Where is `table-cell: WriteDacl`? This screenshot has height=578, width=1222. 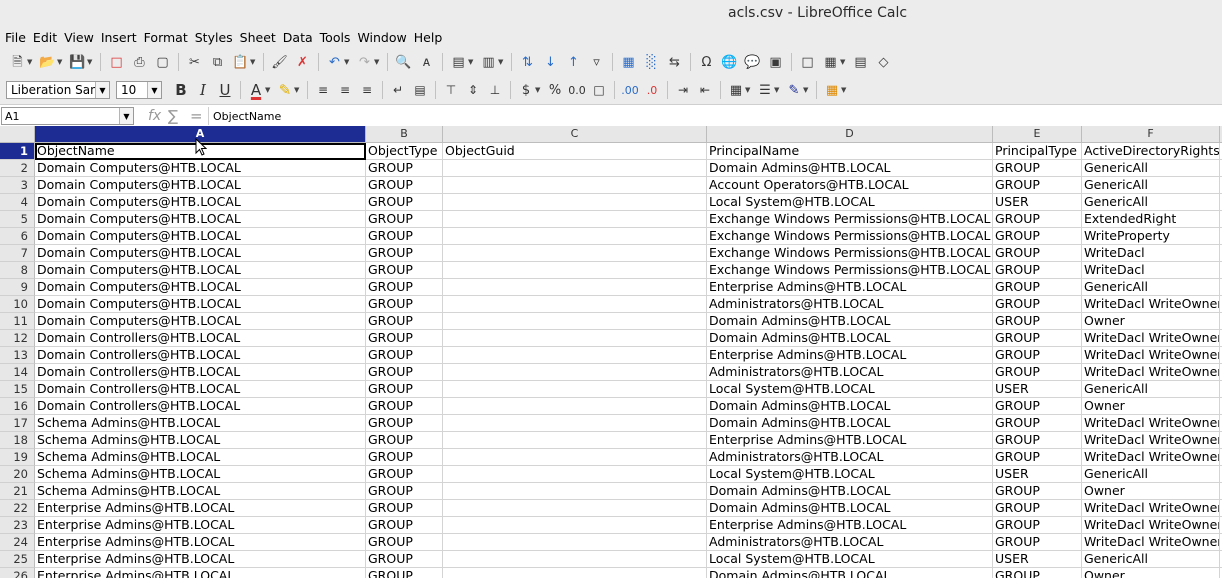 table-cell: WriteDacl is located at coordinates (1151, 253).